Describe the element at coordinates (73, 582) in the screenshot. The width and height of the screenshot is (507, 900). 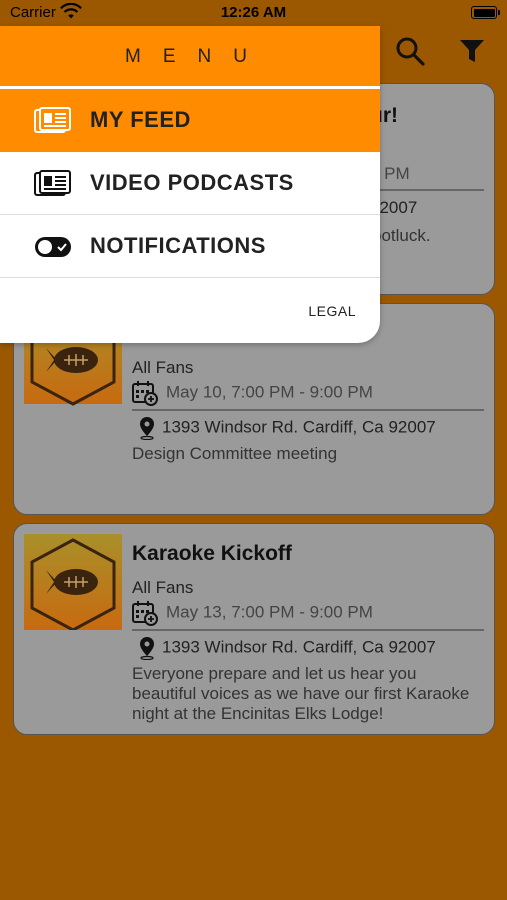
I see `event-thumbnail` at that location.